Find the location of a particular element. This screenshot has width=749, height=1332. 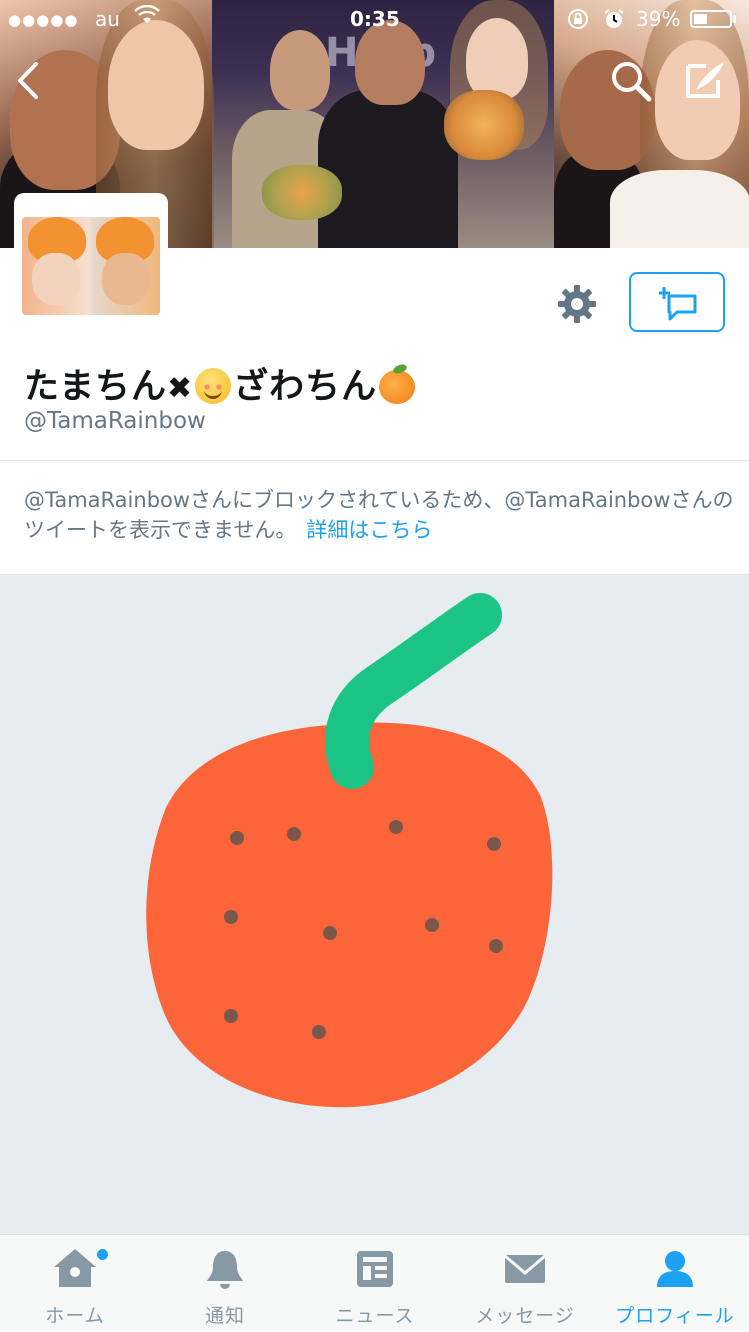

tab-news: ニュース is located at coordinates (375, 1283).